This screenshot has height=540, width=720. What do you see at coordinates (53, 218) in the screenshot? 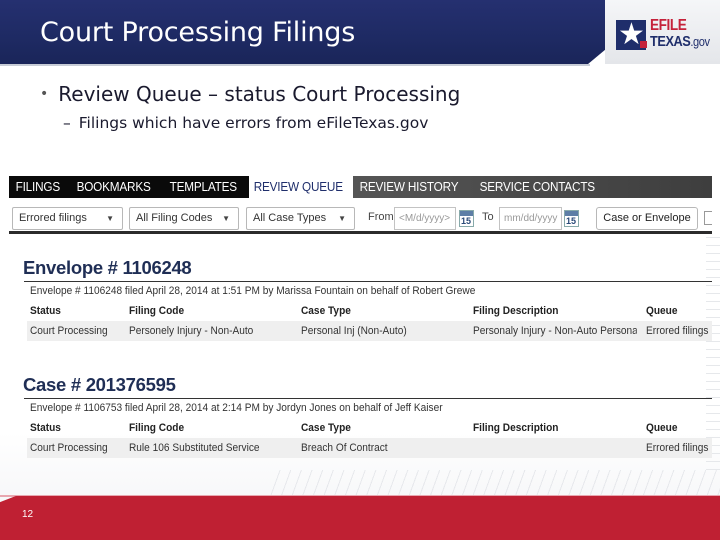
I see `queue-select-value: Errored filings` at bounding box center [53, 218].